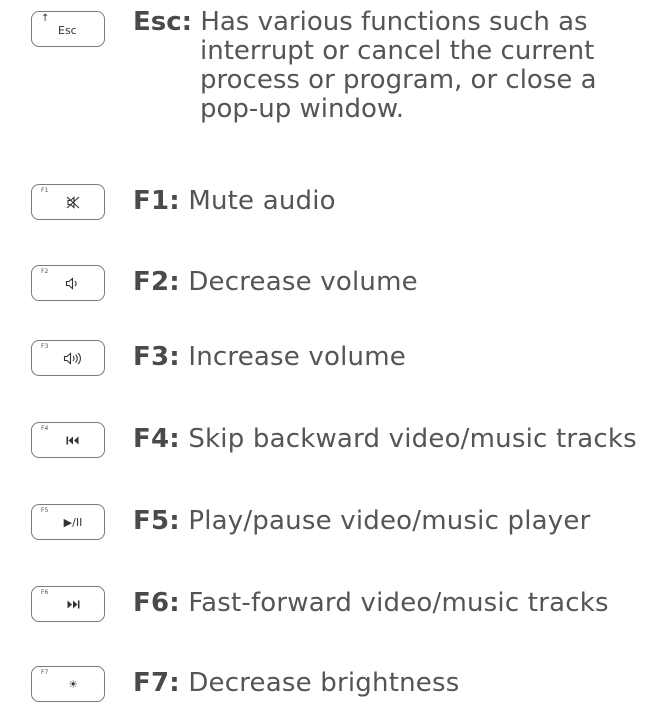  What do you see at coordinates (360, 22) in the screenshot?
I see `esc-line-1: Esc: Has various functions such as` at bounding box center [360, 22].